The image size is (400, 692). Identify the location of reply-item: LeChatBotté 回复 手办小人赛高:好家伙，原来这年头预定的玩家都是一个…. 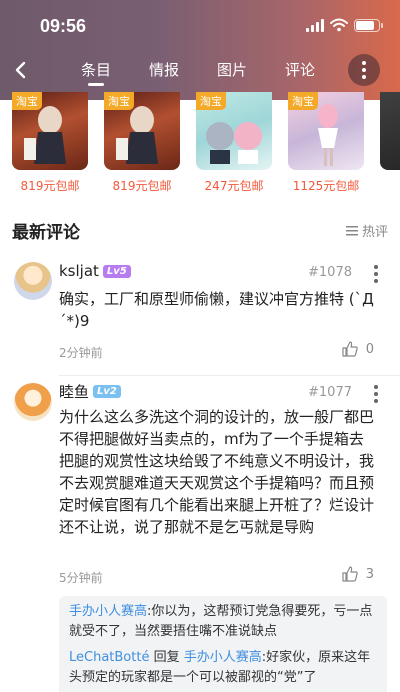
(223, 668).